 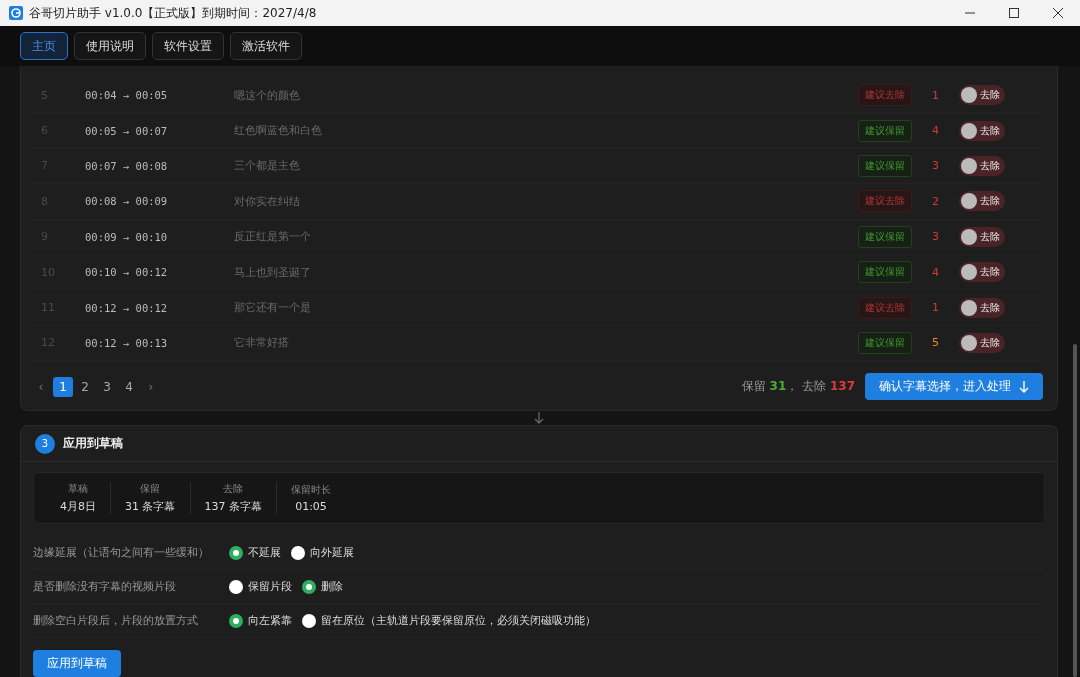 I want to click on radio-option: 保留片段, so click(x=260, y=586).